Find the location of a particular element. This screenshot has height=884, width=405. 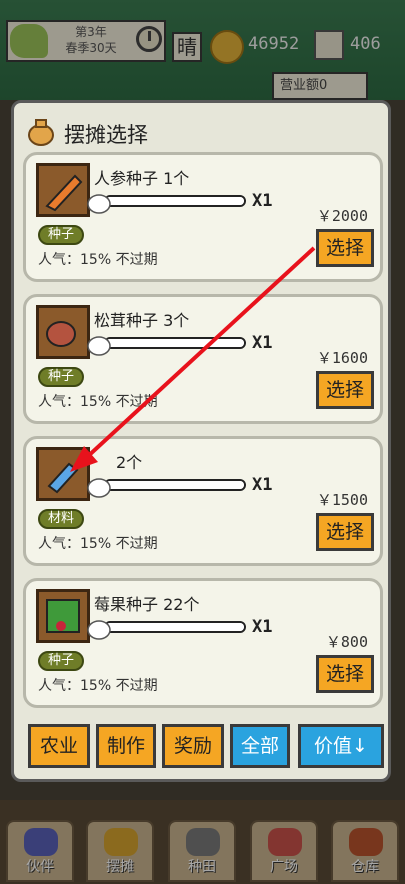

item-price: ￥1600 is located at coordinates (342, 358).